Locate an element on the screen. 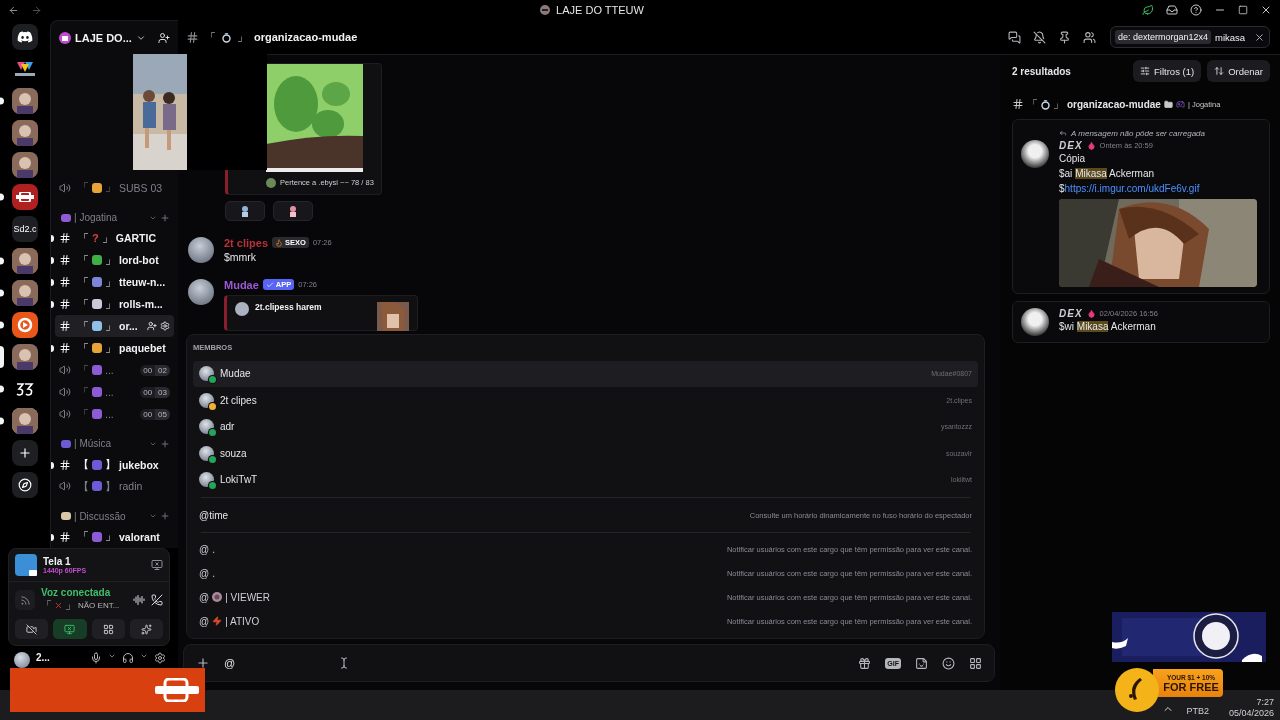  message-text: $wi Mikasa Ackerman is located at coordinates (1108, 327).